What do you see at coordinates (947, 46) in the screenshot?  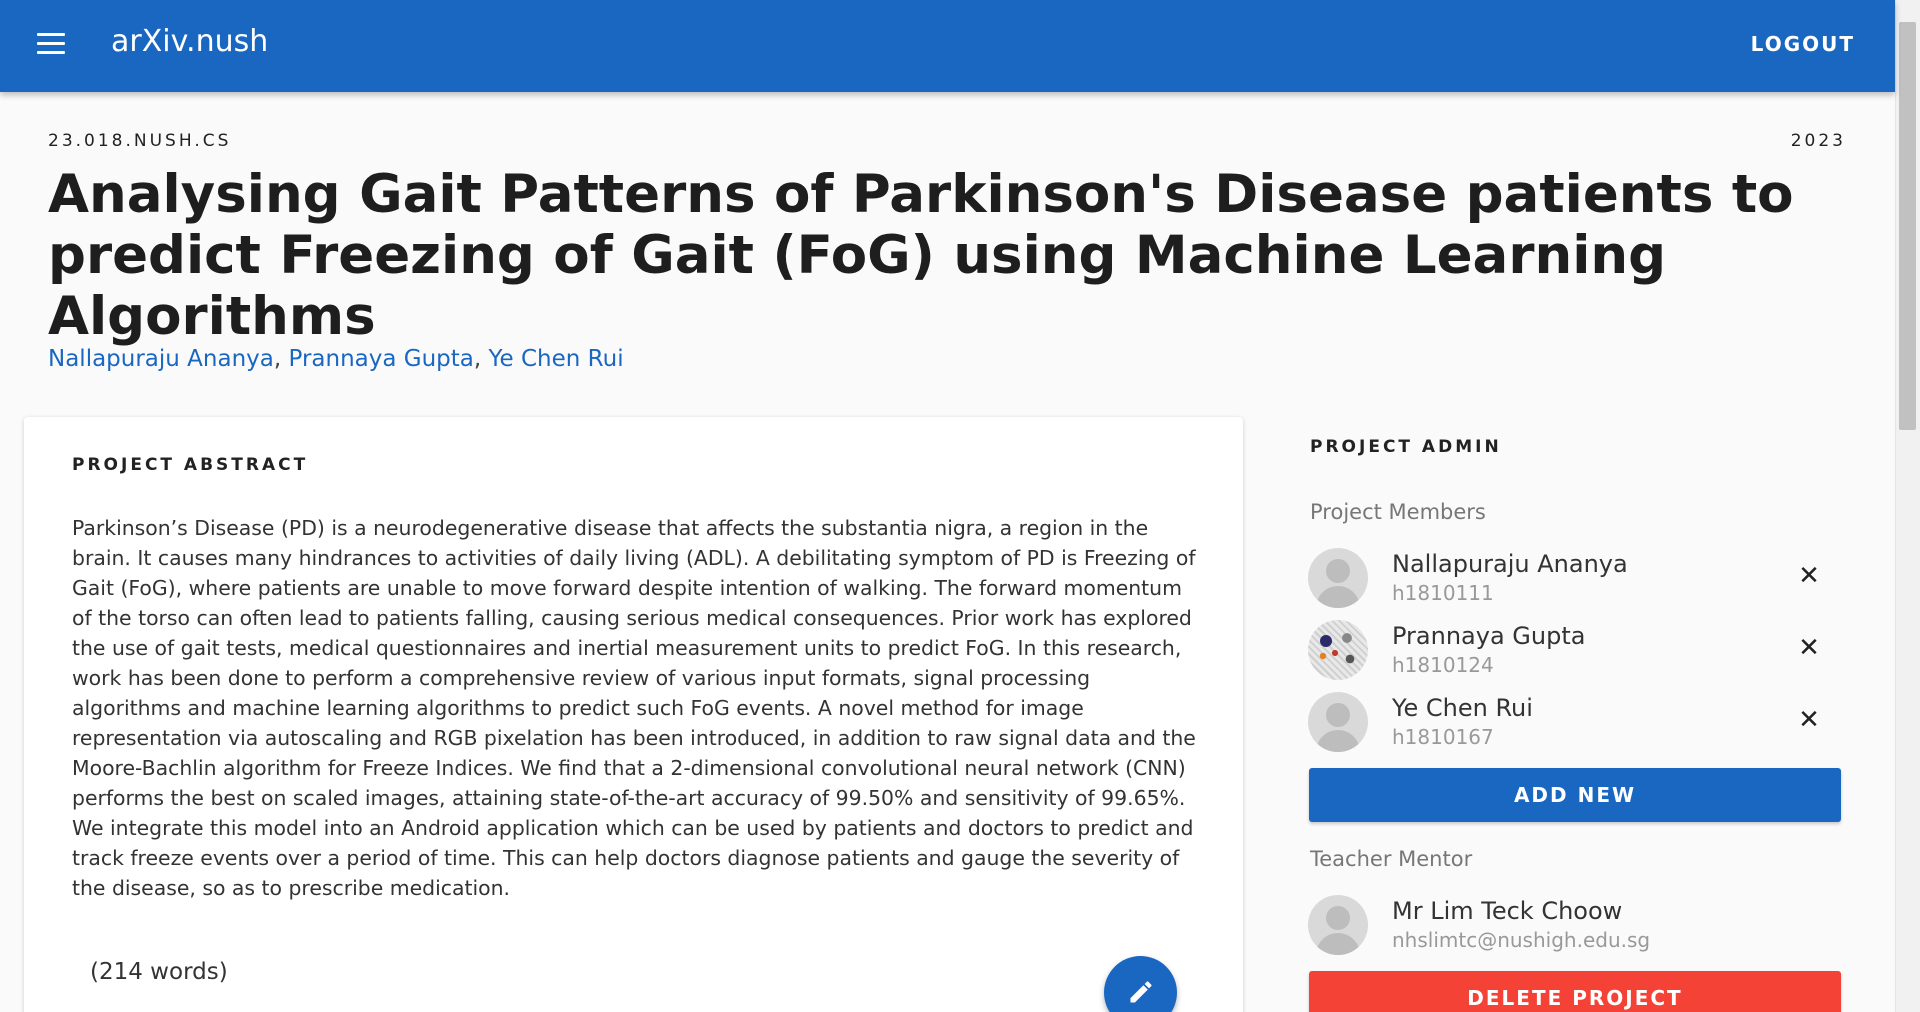 I see `app-bar: arXiv.nush LOGOUT` at bounding box center [947, 46].